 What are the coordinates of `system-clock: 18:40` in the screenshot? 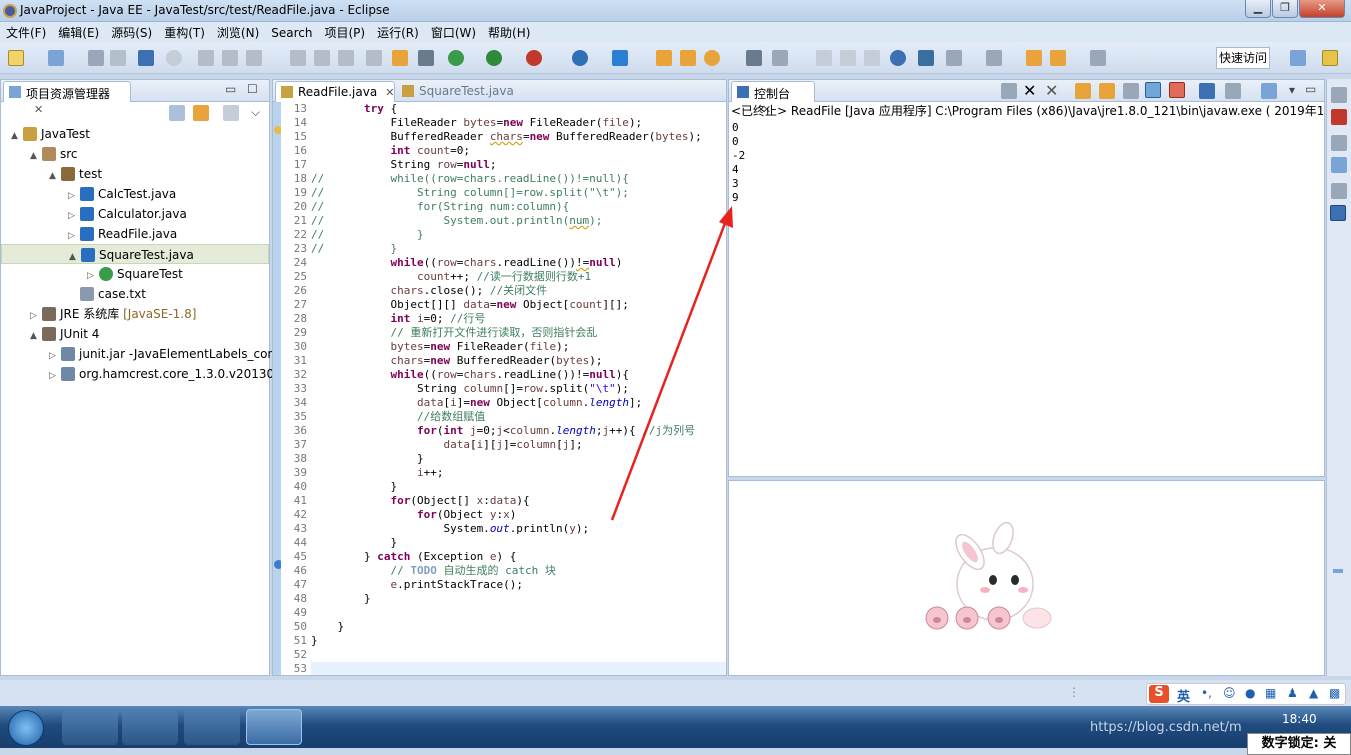 It's located at (1299, 719).